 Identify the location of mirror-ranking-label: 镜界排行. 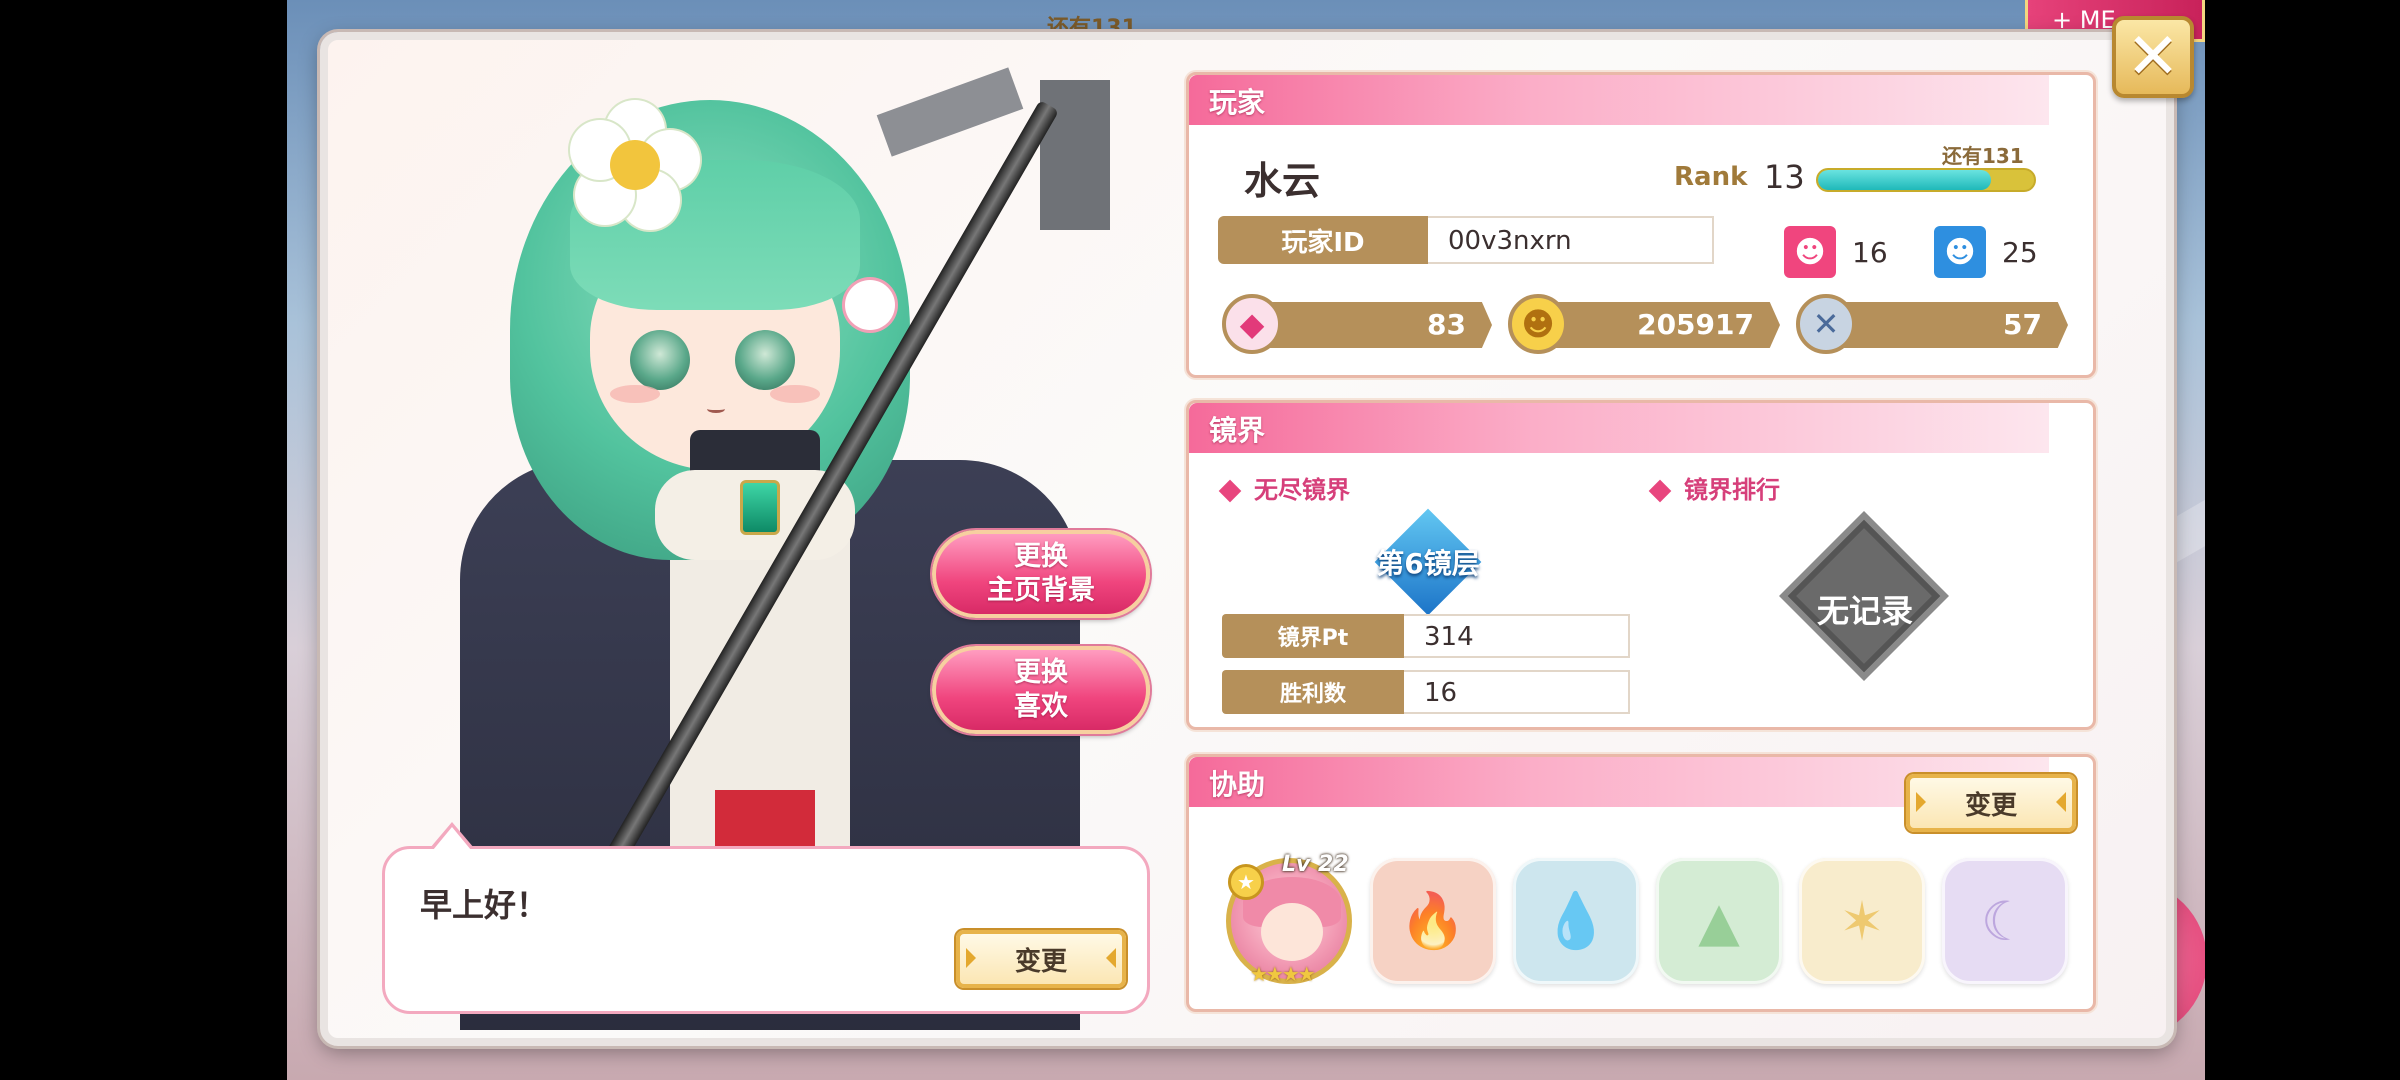
(1714, 487).